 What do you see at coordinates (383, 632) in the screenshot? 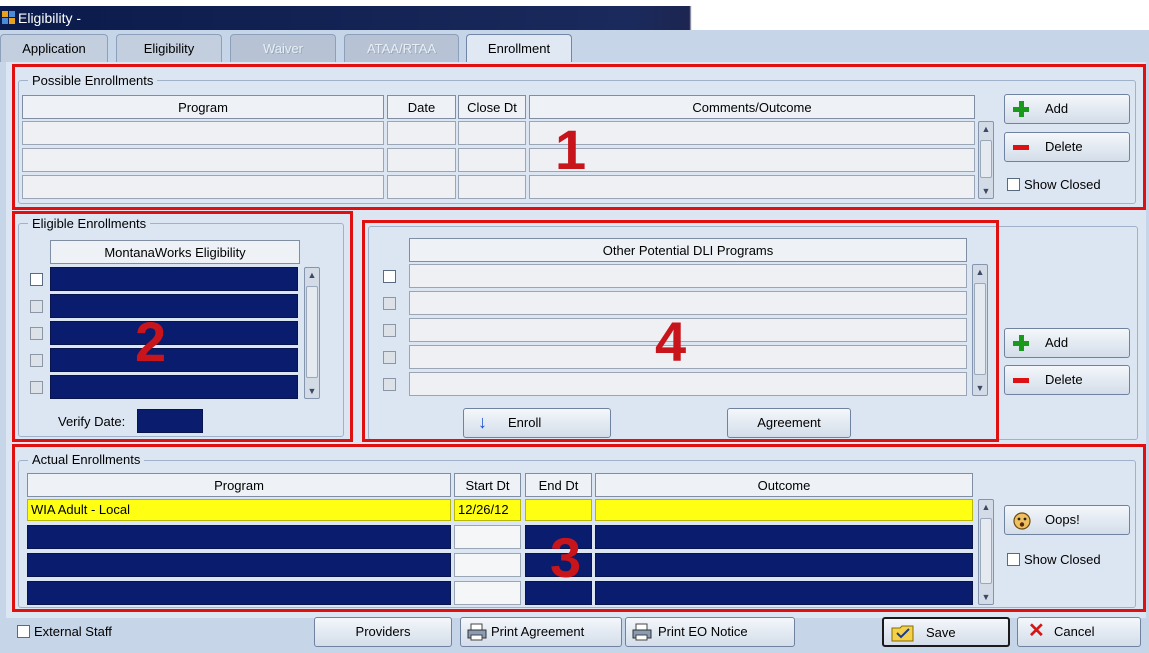
I see `providers-button: Providers` at bounding box center [383, 632].